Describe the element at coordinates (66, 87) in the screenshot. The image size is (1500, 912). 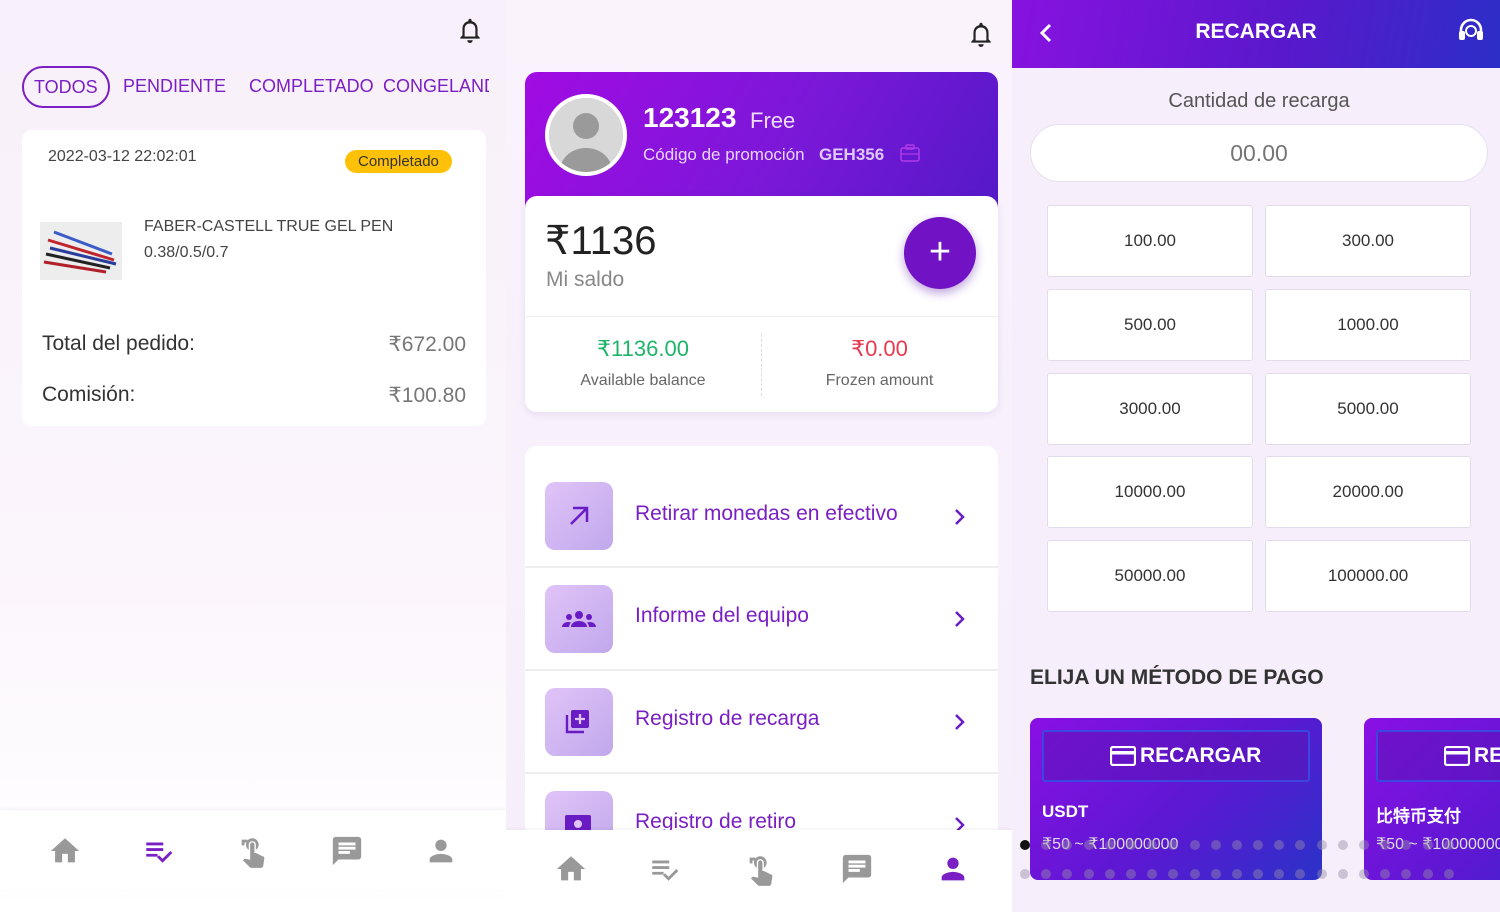
I see `tab-all: TODOS` at that location.